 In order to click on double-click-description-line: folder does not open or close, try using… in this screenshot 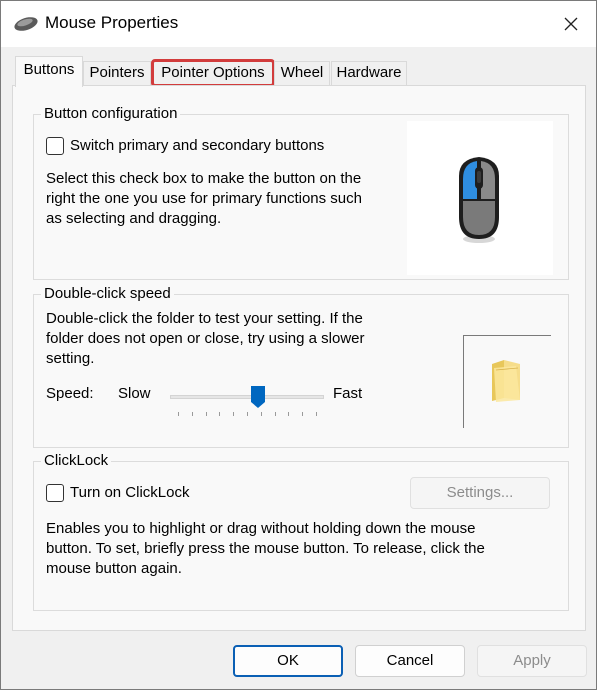, I will do `click(205, 338)`.